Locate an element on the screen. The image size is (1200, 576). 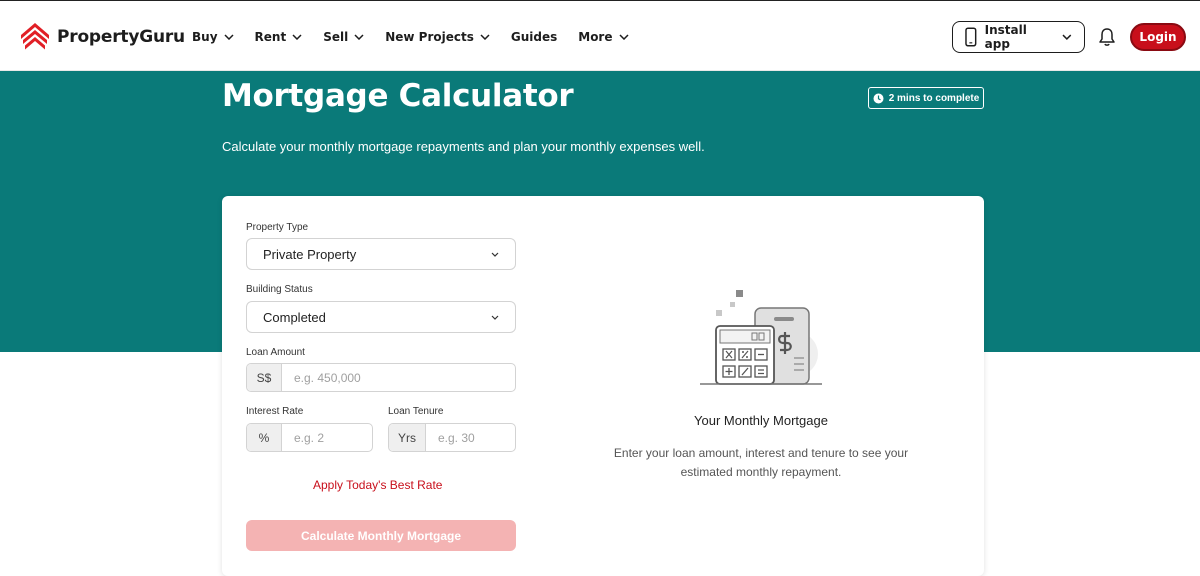
brand-logo: PropertyGuru is located at coordinates (102, 37).